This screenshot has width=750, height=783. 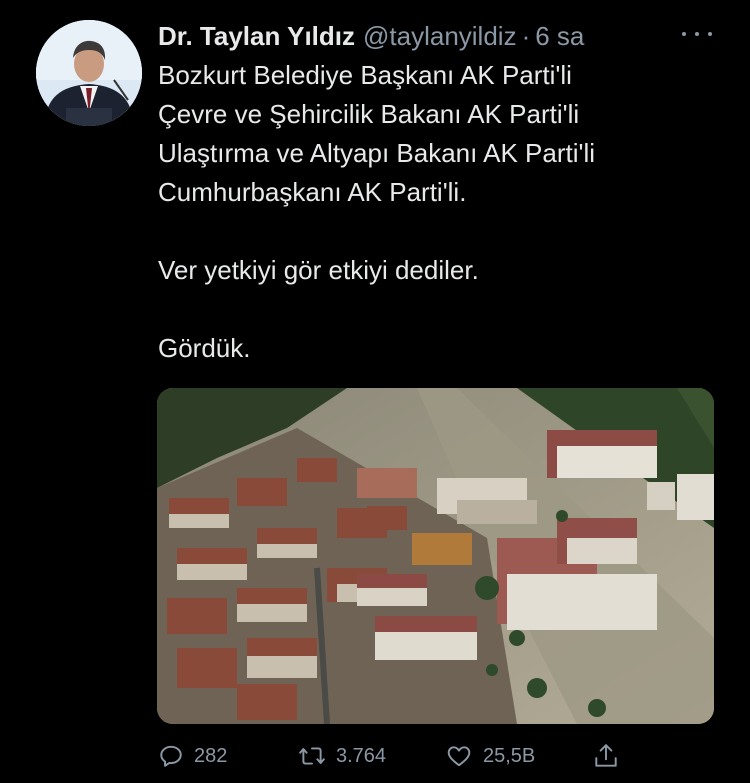 What do you see at coordinates (559, 36) in the screenshot?
I see `tweet-timestamp: 6 sa` at bounding box center [559, 36].